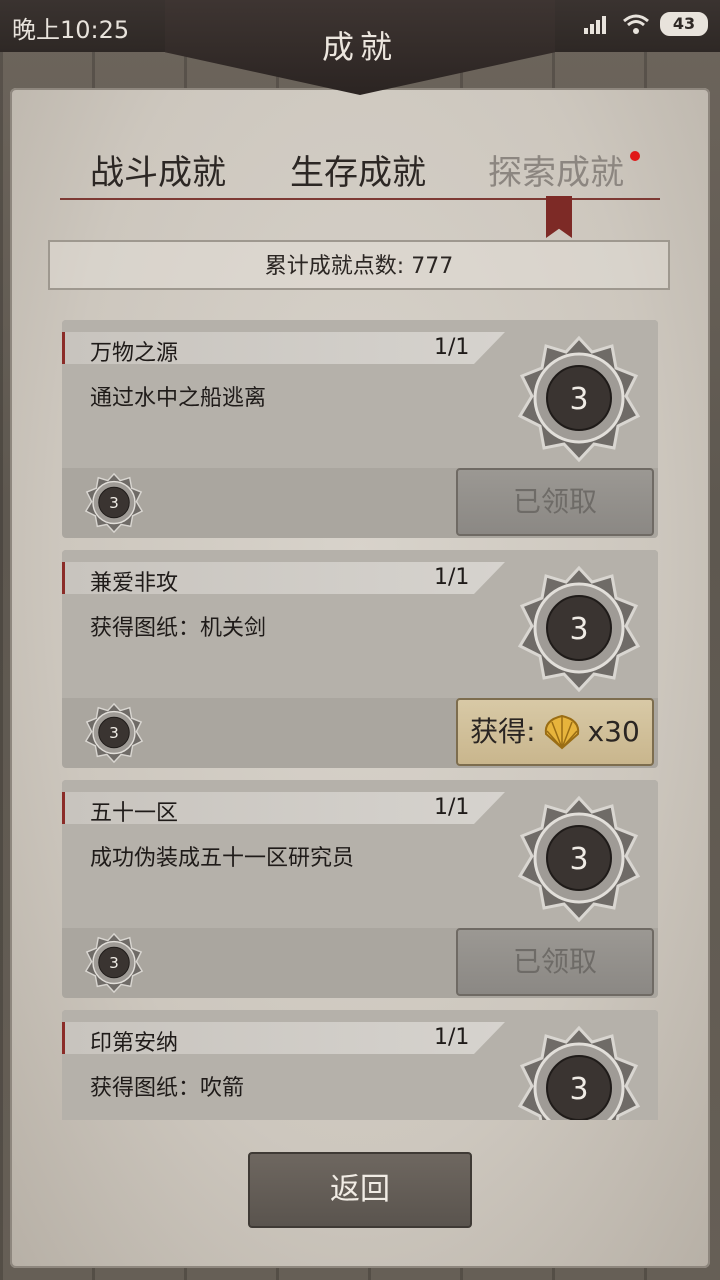 The height and width of the screenshot is (1280, 720). Describe the element at coordinates (359, 47) in the screenshot. I see `page-title: 成就` at that location.